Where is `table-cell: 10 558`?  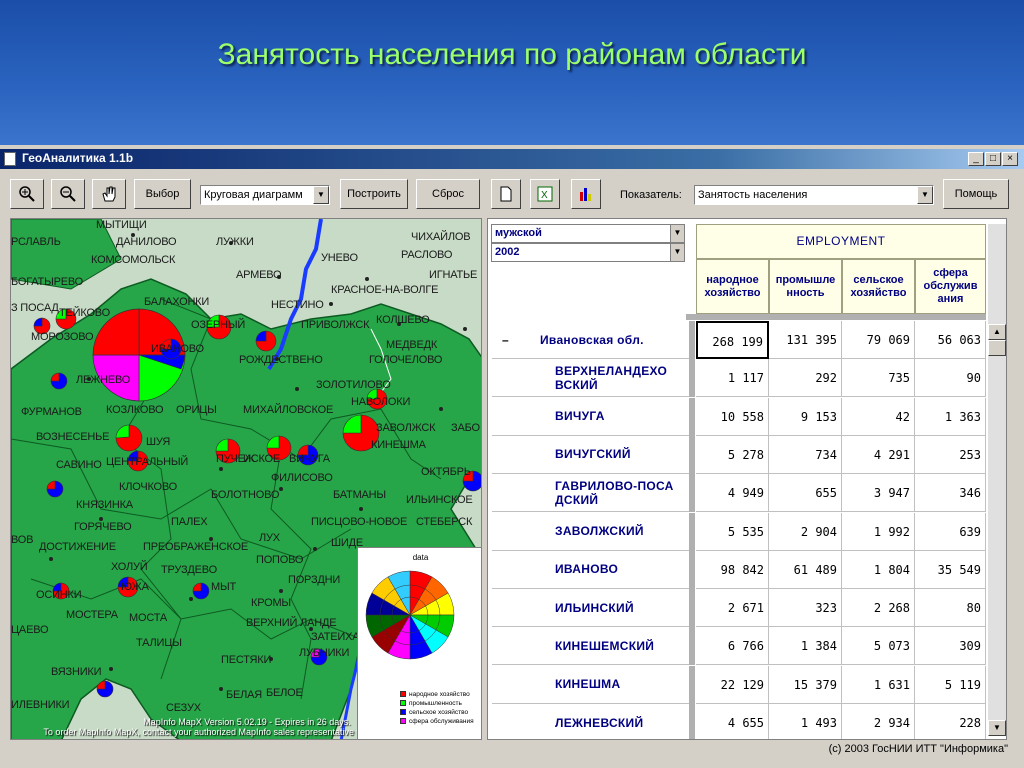 table-cell: 10 558 is located at coordinates (732, 416).